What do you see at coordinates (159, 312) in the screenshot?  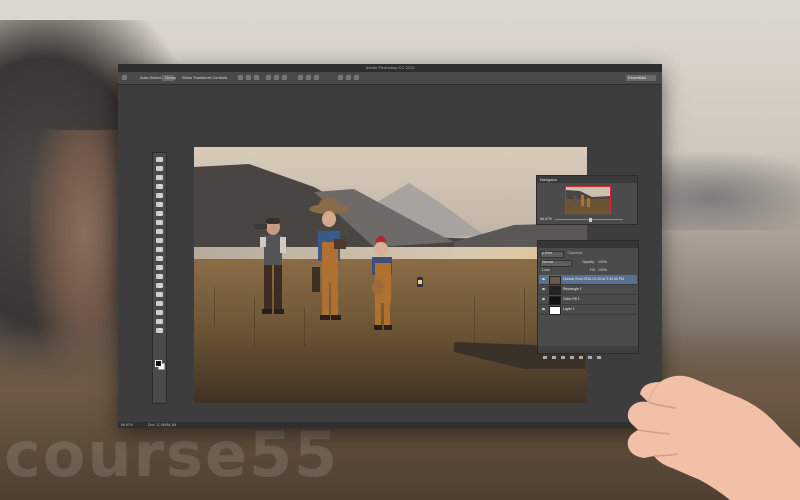 I see `rectangle-tool-icon` at bounding box center [159, 312].